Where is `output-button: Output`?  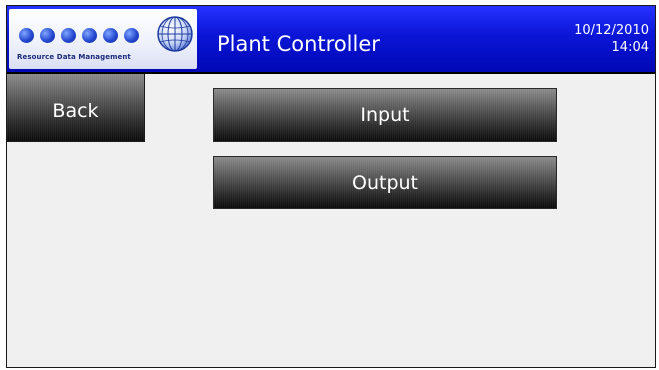 output-button: Output is located at coordinates (385, 182).